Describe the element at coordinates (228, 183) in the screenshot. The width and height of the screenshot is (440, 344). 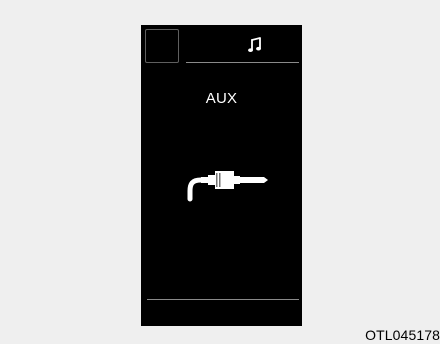
I see `aux-cable-icon` at that location.